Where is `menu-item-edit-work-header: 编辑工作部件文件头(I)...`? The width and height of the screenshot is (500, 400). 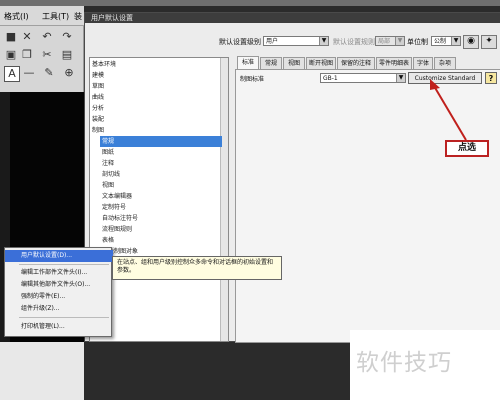
menu-item-edit-work-header: 编辑工作部件文件头(I)... is located at coordinates (59, 273).